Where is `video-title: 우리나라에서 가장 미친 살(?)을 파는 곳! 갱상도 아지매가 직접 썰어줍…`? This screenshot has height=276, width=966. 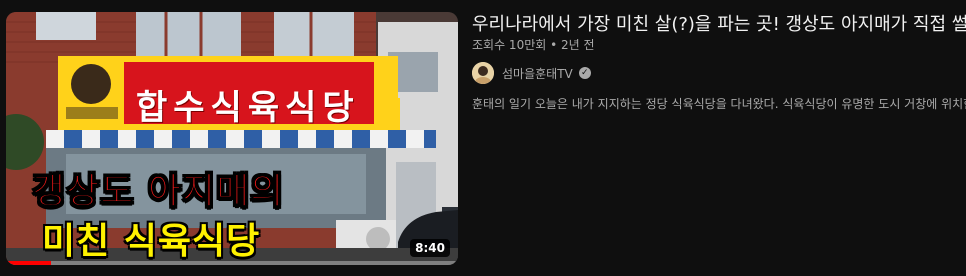
video-title: 우리나라에서 가장 미친 살(?)을 파는 곳! 갱상도 아지매가 직접 썰어줍… is located at coordinates (719, 25).